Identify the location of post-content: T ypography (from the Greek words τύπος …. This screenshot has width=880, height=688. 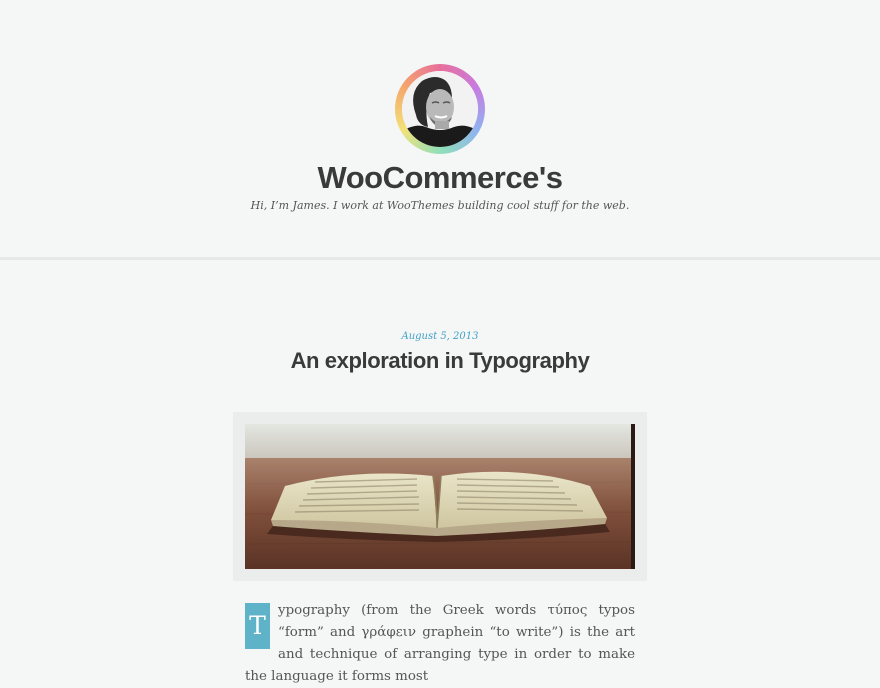
(440, 644).